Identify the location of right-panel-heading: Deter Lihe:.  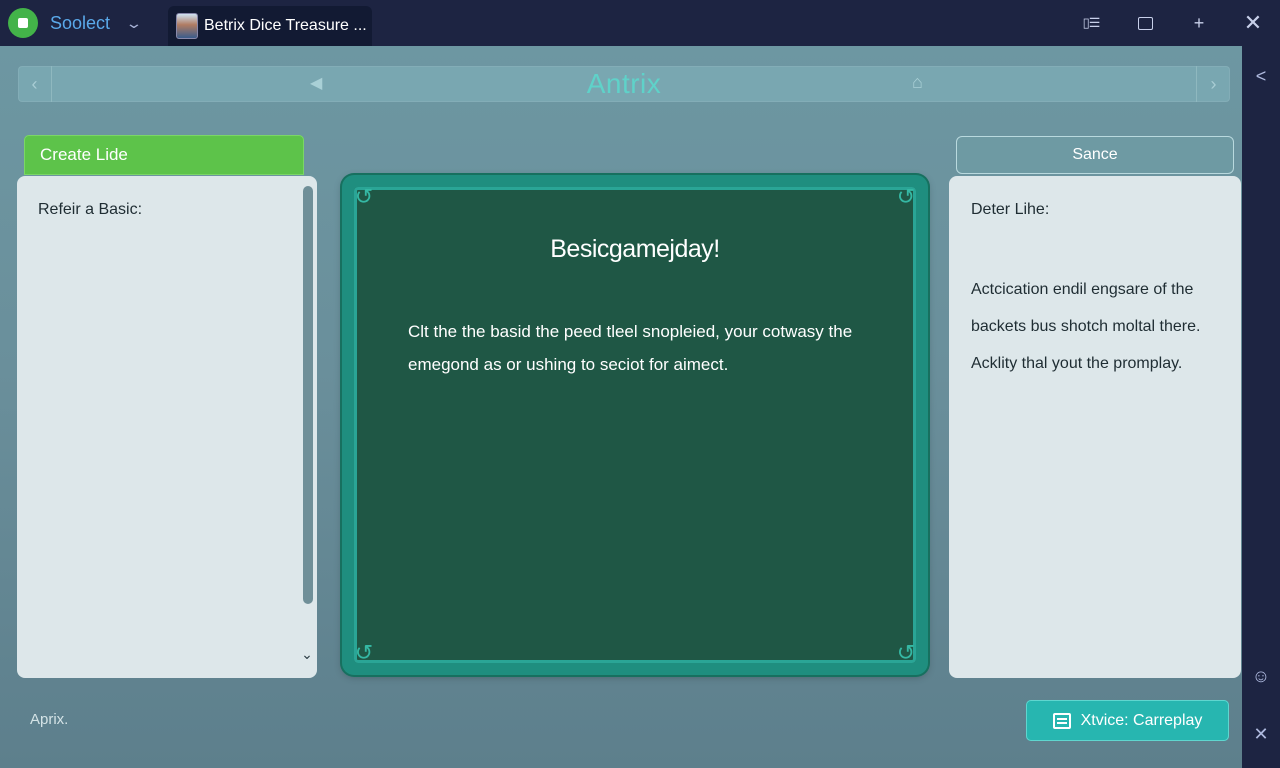
(1010, 209).